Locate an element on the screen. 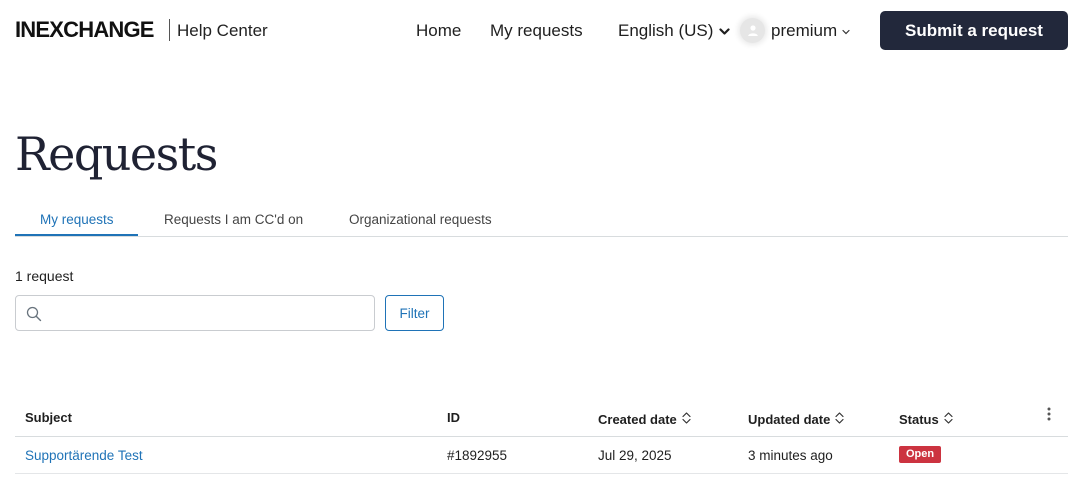 The image size is (1080, 497). search-icon is located at coordinates (34, 316).